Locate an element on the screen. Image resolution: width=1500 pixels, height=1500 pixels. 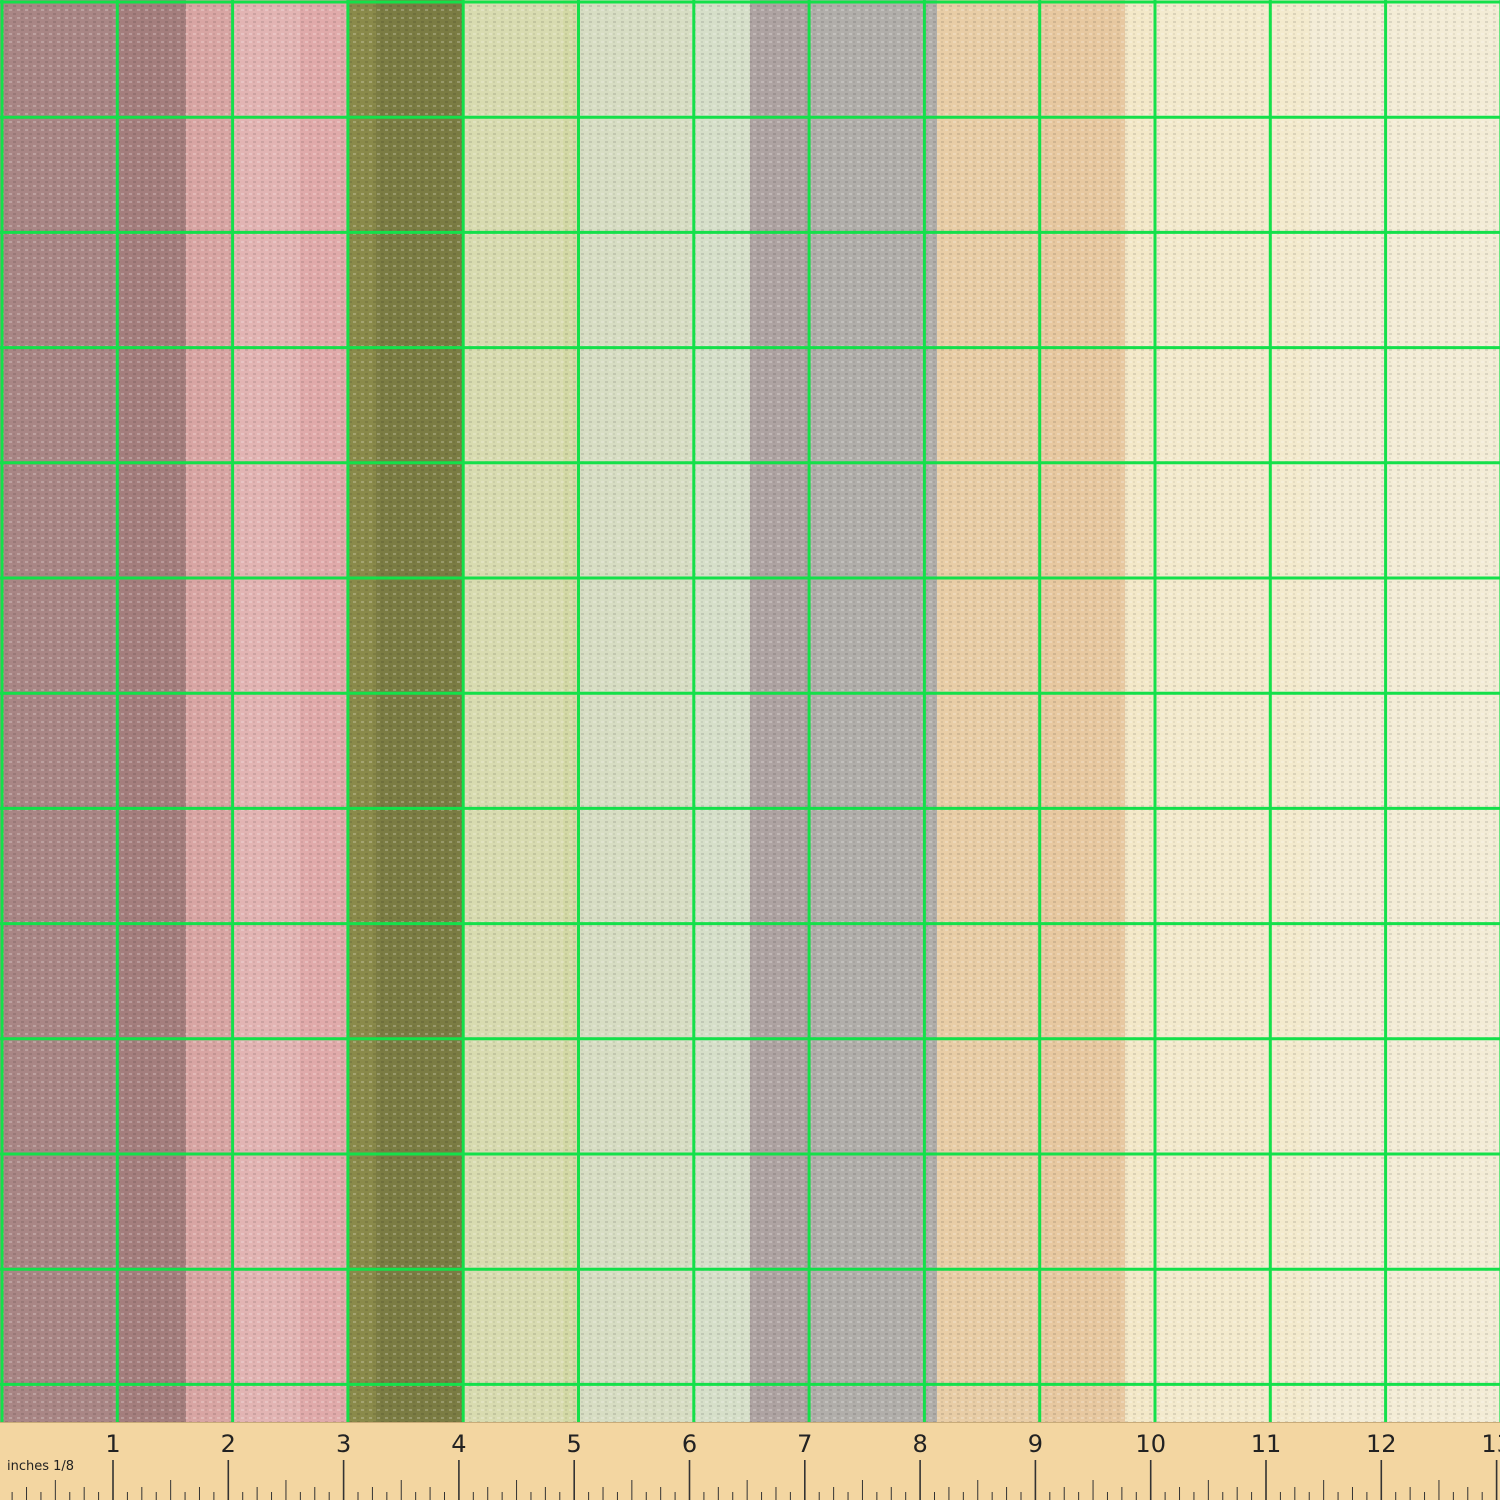
ruler-number: 3 is located at coordinates (343, 1444).